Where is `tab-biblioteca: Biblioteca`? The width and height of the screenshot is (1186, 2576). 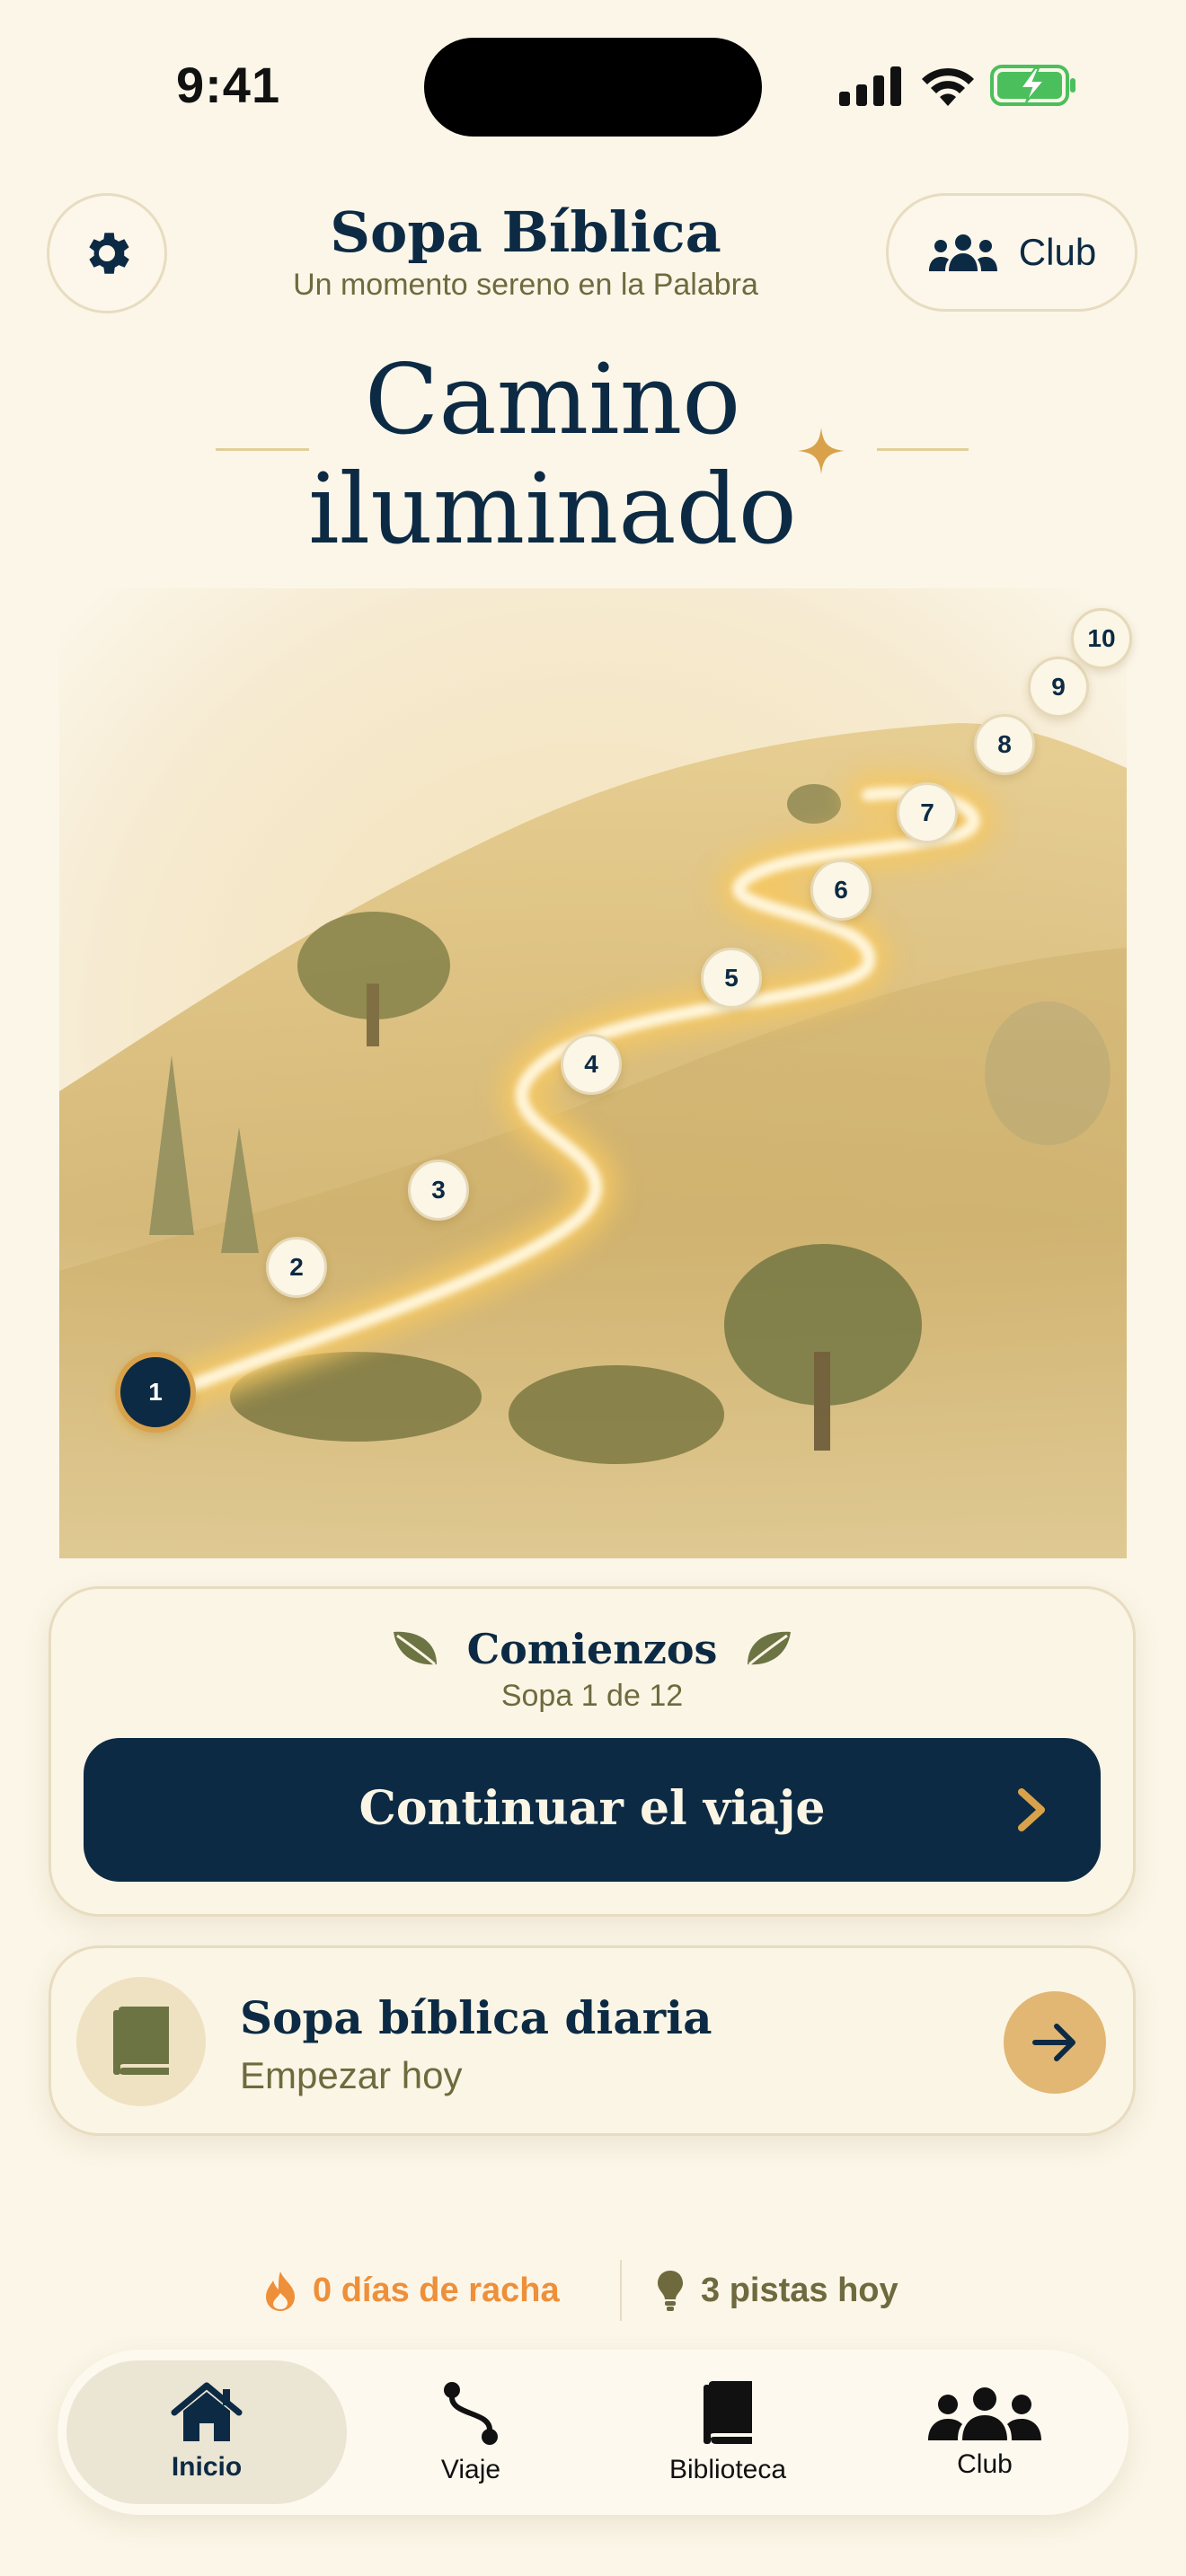 tab-biblioteca: Biblioteca is located at coordinates (728, 2432).